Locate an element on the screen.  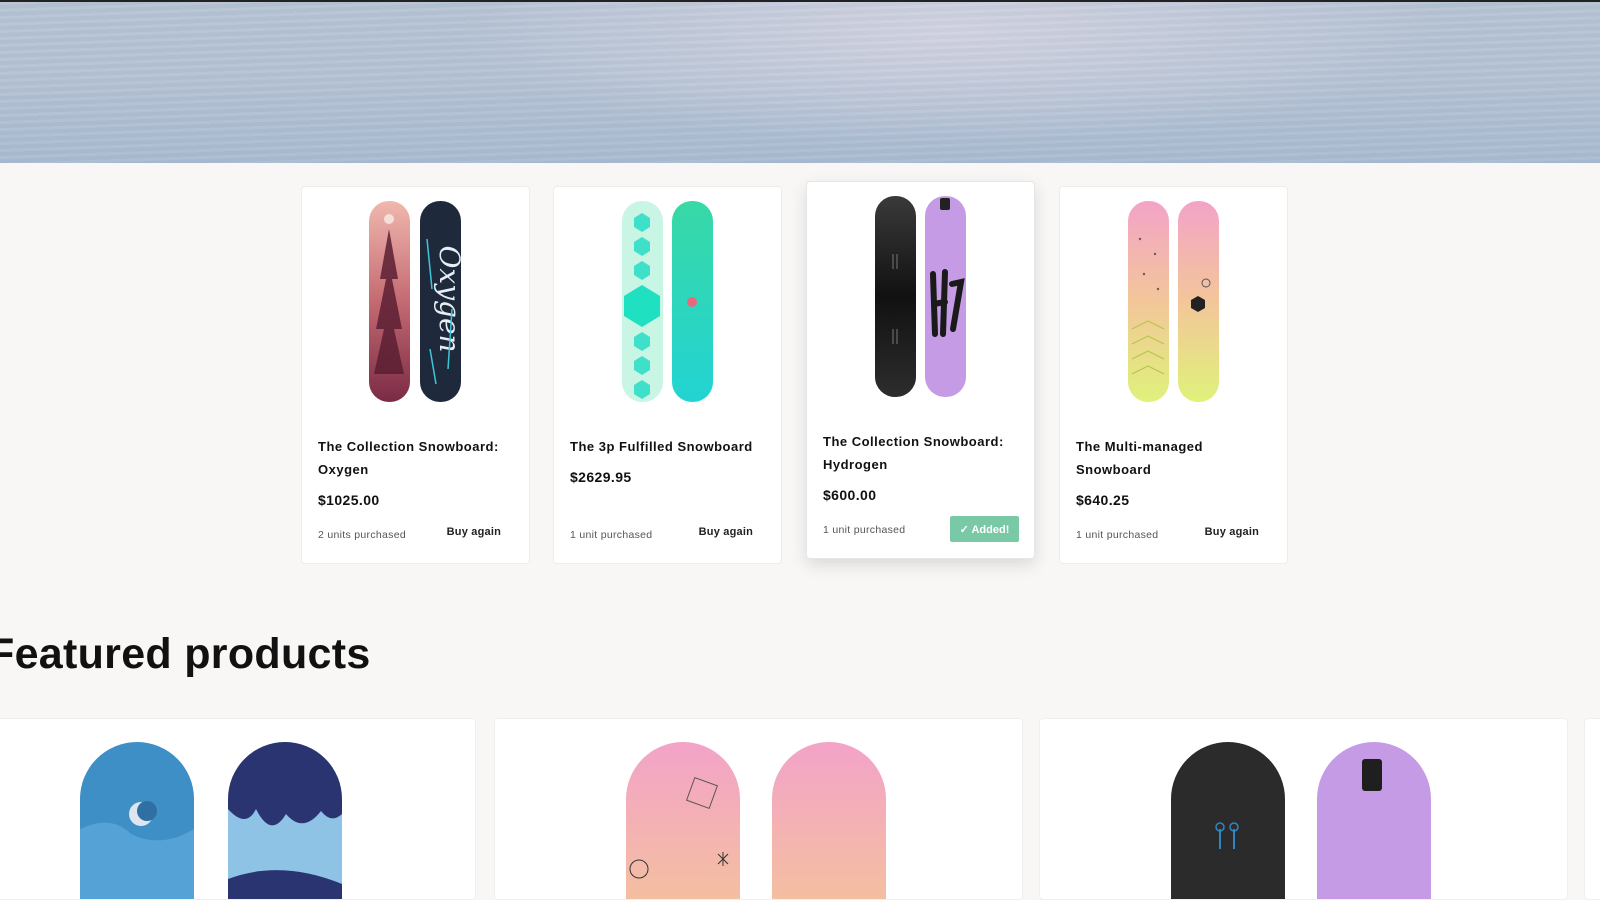
product-title: The Multi-managed Snowboard is located at coordinates (1175, 458).